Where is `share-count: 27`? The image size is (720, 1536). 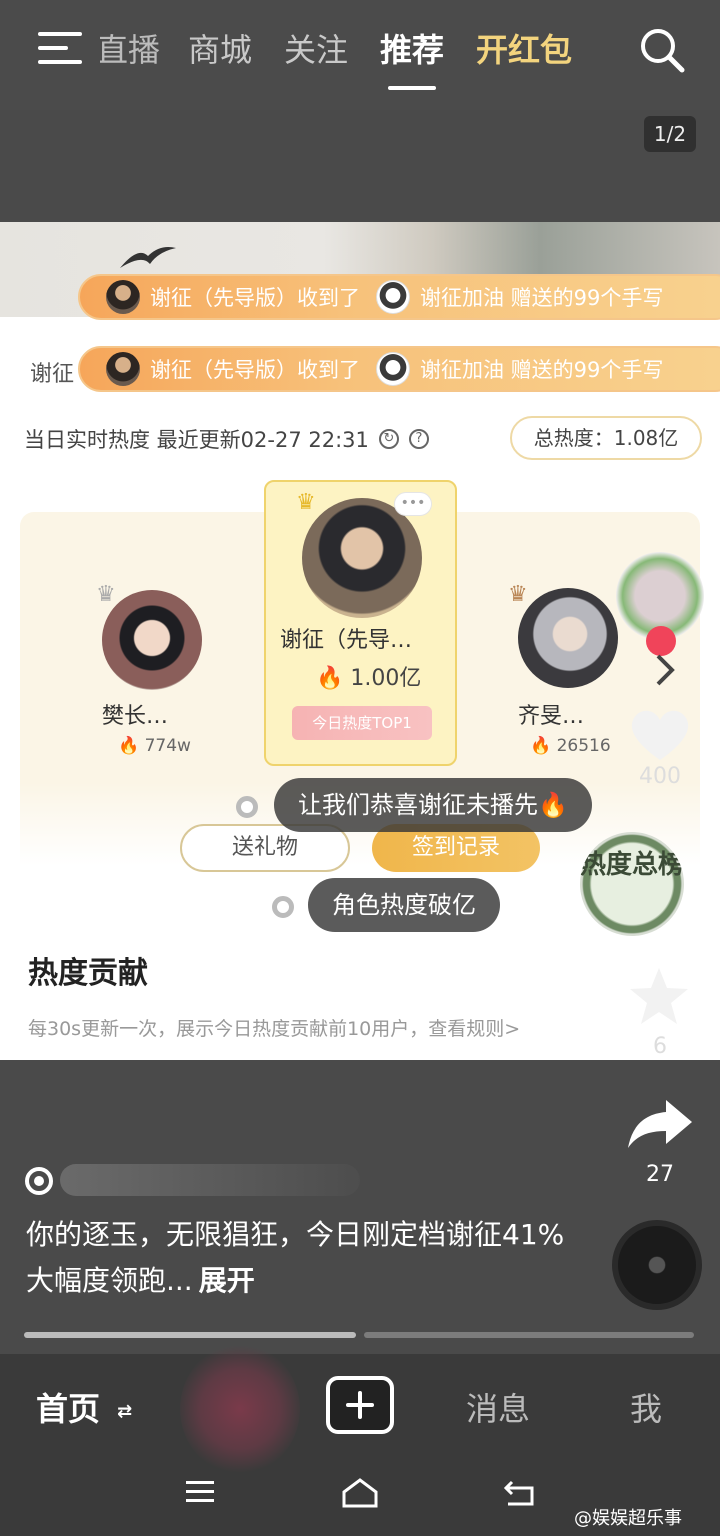
share-count: 27 is located at coordinates (660, 1174).